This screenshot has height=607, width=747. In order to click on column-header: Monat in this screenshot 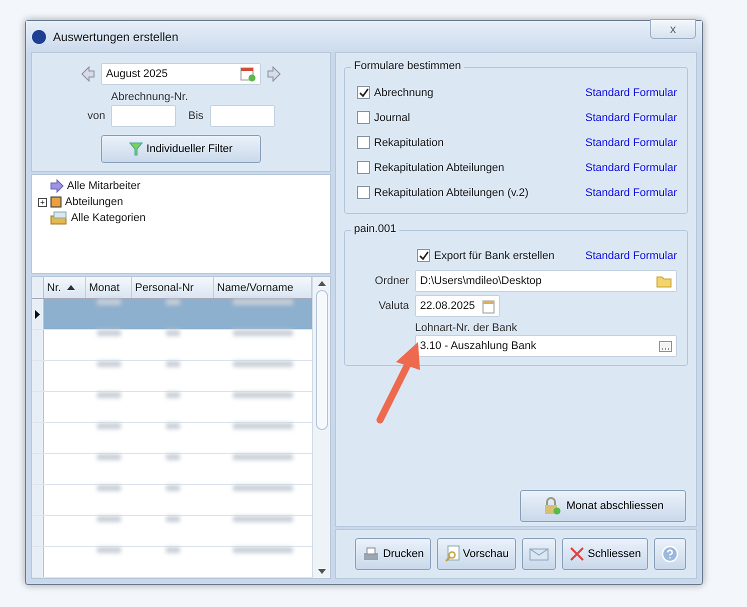, I will do `click(109, 287)`.